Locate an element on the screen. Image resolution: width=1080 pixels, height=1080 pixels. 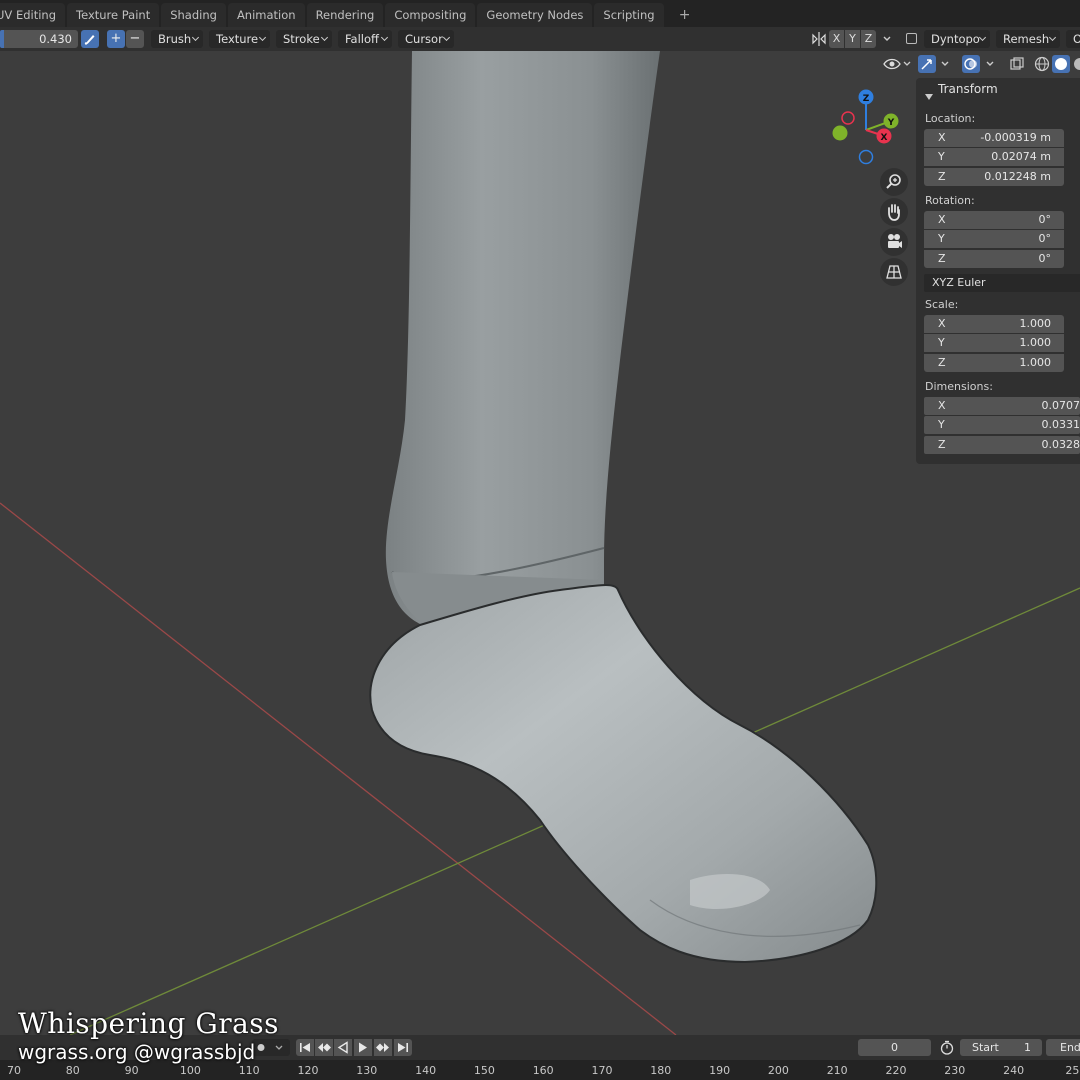
gizmo-neg-z is located at coordinates (866, 157).